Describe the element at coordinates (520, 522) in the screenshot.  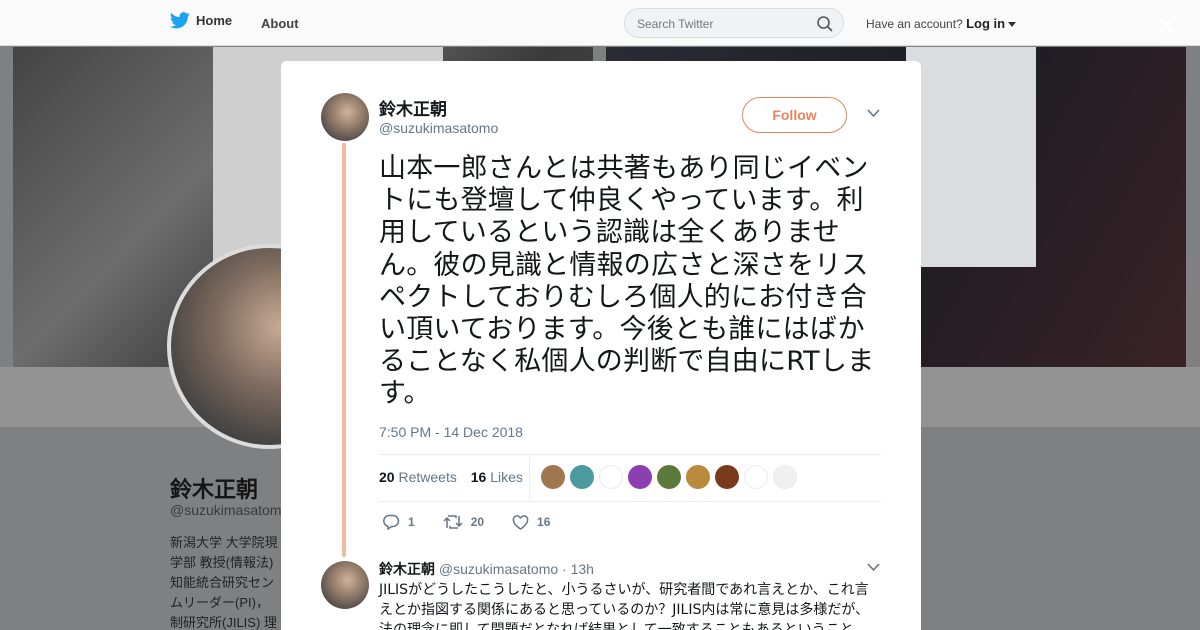
I see `heart-icon` at that location.